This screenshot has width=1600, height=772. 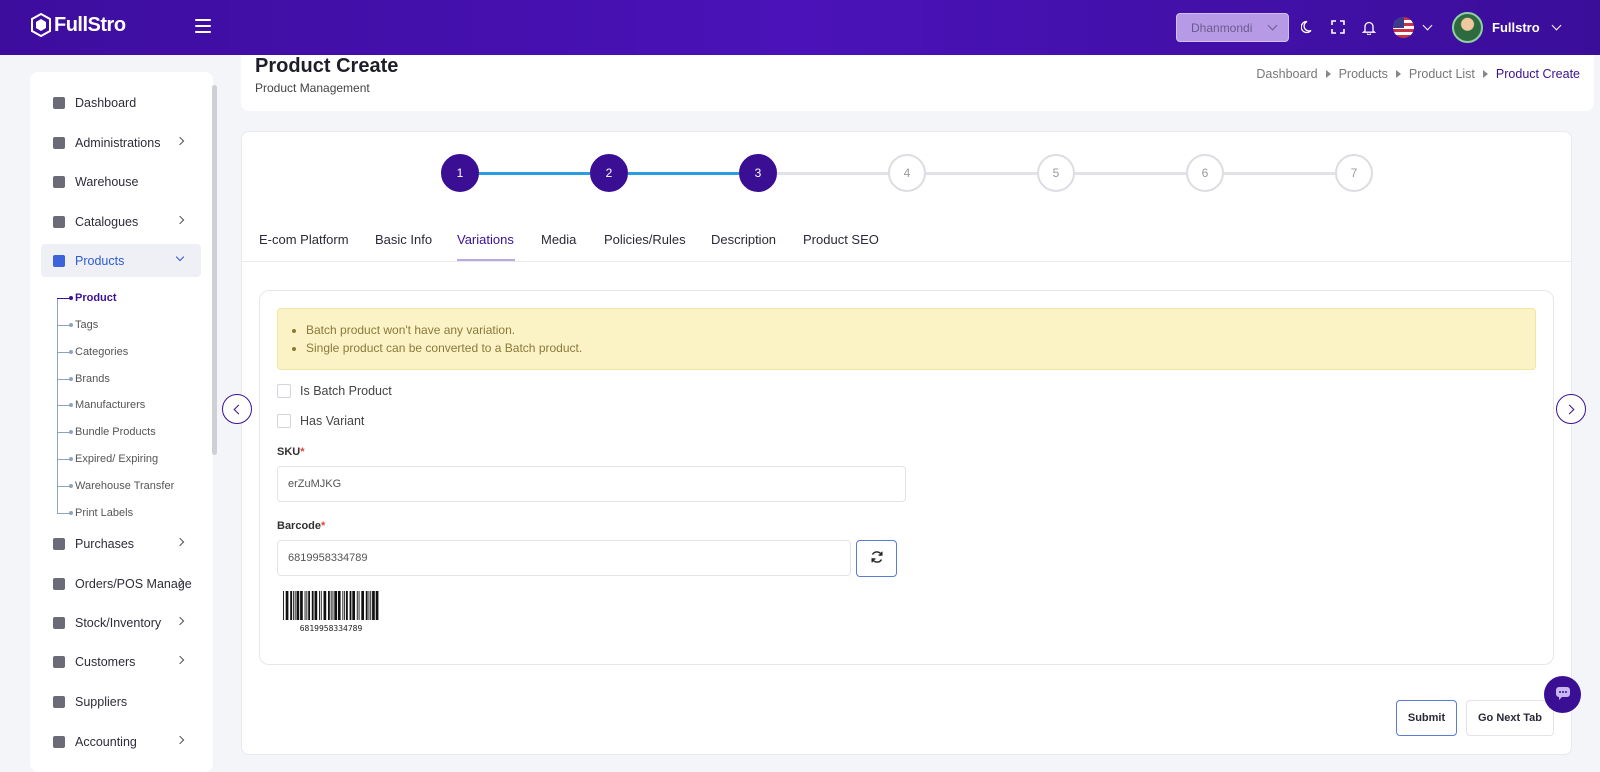 I want to click on sidebar-subitem-label: Manufacturers, so click(x=110, y=405).